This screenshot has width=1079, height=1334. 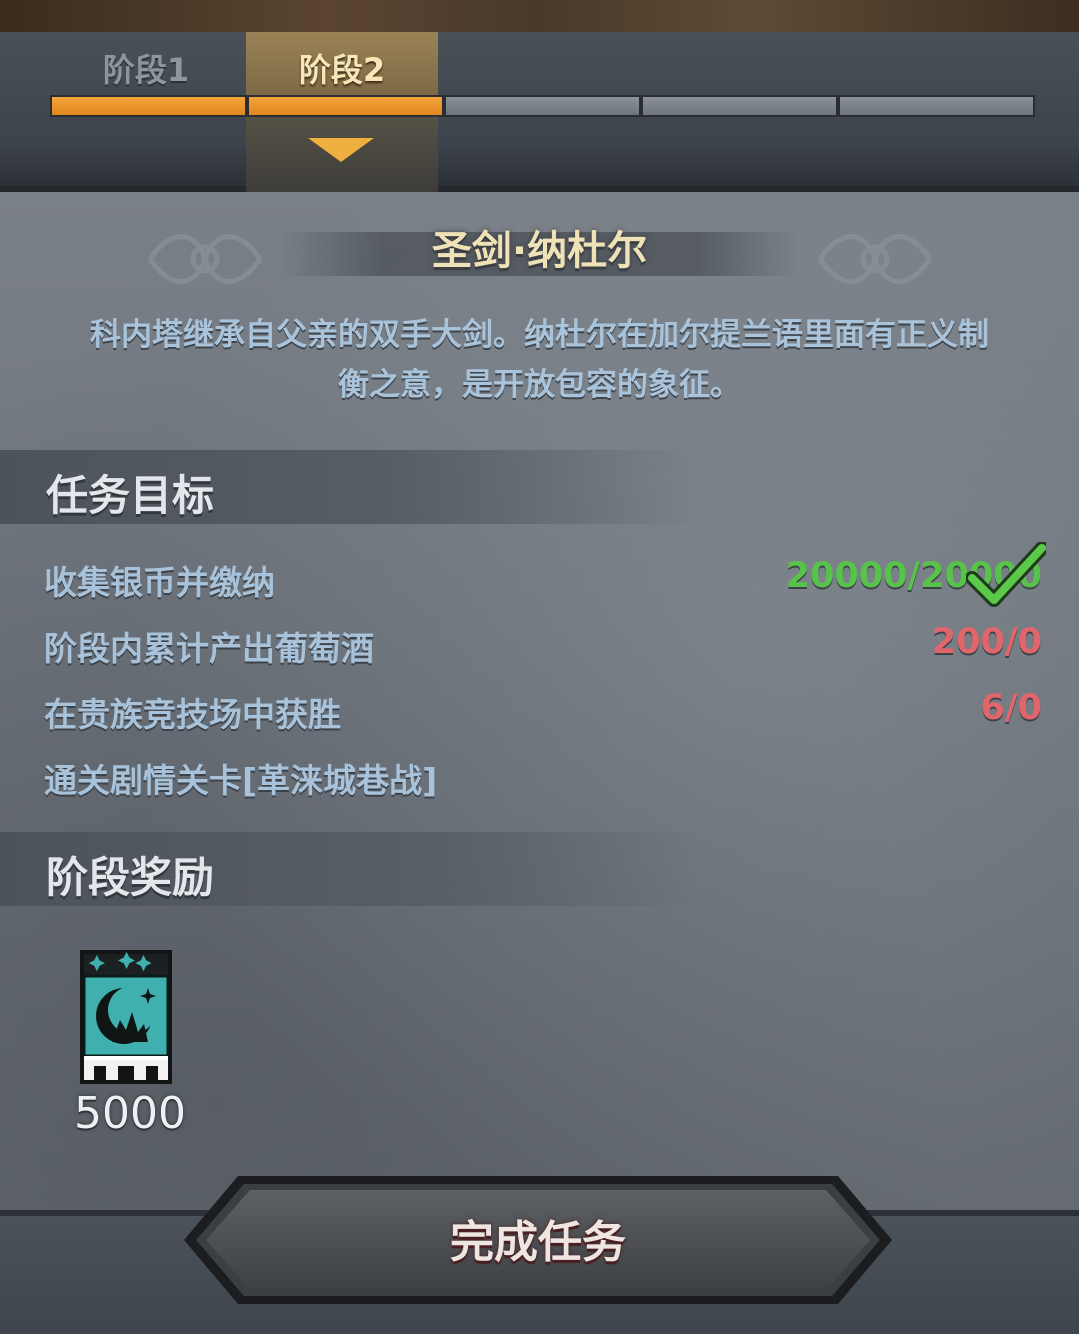 I want to click on stage-progress-bar, so click(x=542, y=106).